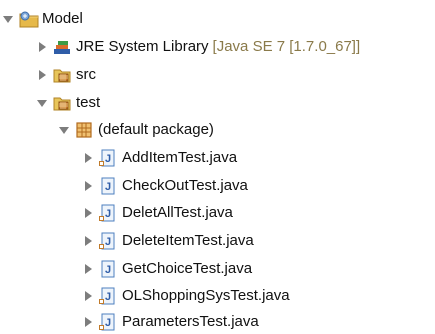 Image resolution: width=435 pixels, height=334 pixels. I want to click on java-project-icon, so click(28, 19).